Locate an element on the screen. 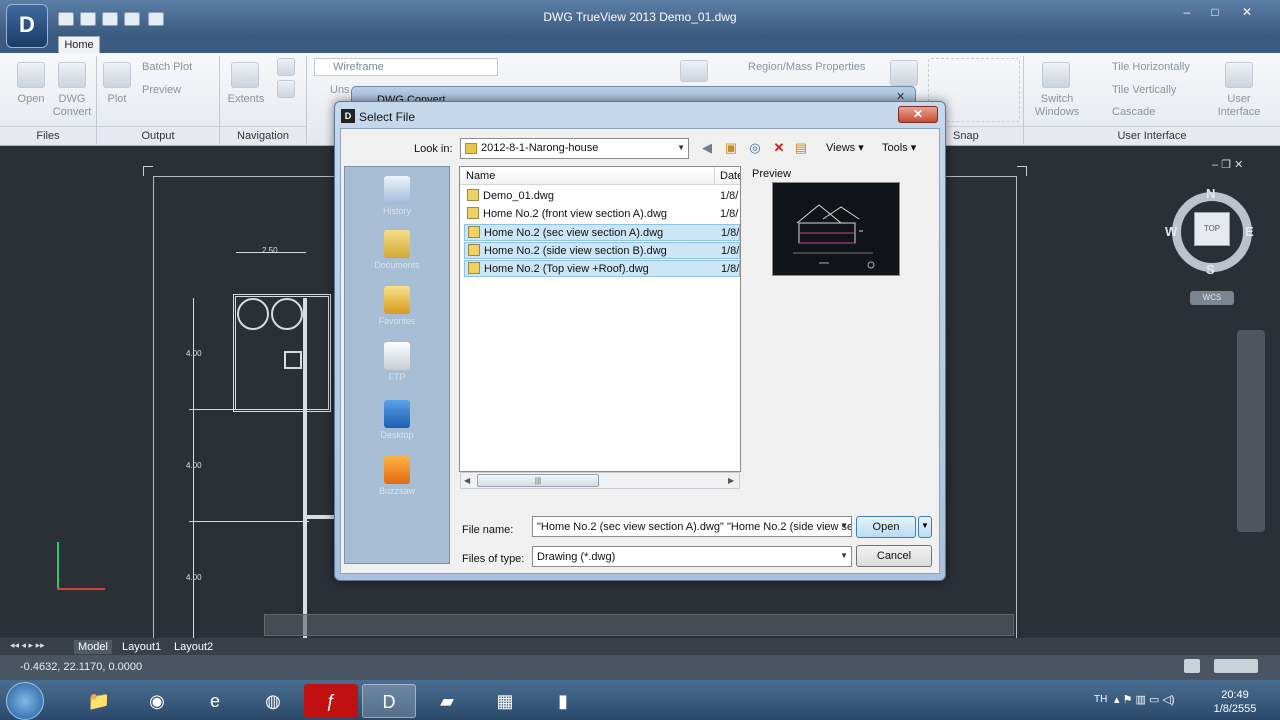  viewport-controls: – ❐ ✕ is located at coordinates (1227, 164).